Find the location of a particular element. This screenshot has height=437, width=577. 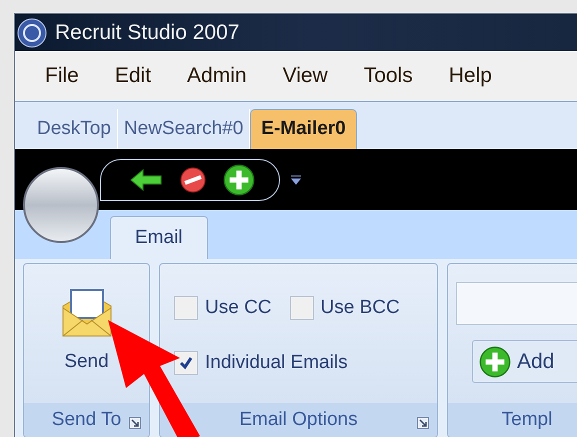

send-button: Send is located at coordinates (86, 345).